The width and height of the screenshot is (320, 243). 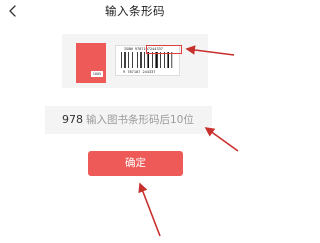 I want to click on arrow-to-confirm, so click(x=149, y=209).